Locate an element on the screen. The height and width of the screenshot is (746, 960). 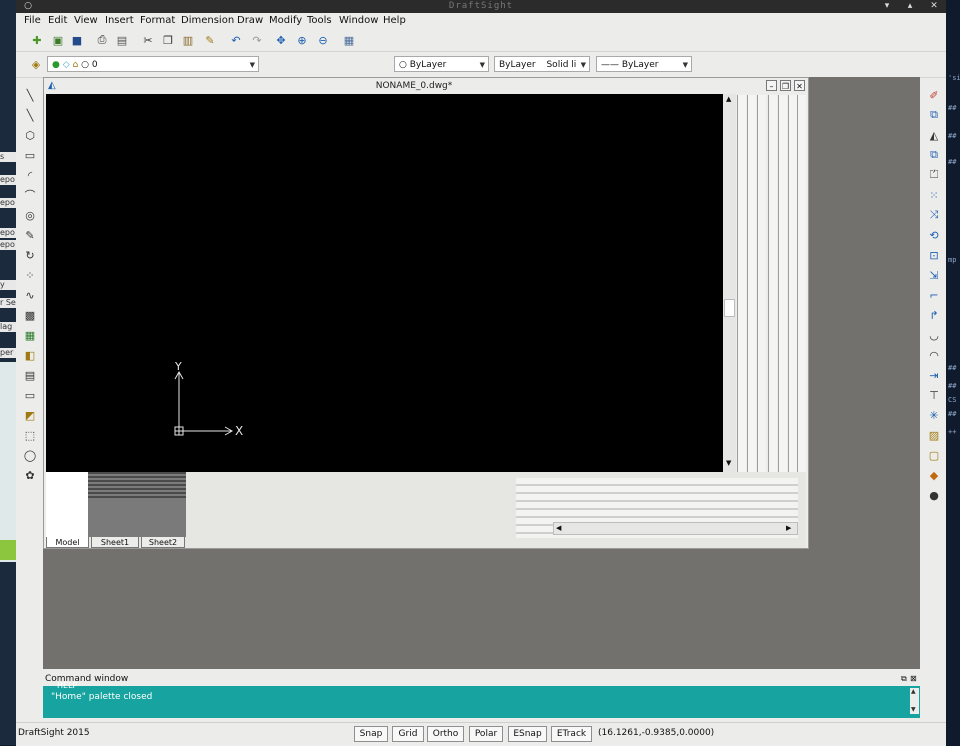
lineweight-combo: —— ByLayer ▼ is located at coordinates (644, 64).